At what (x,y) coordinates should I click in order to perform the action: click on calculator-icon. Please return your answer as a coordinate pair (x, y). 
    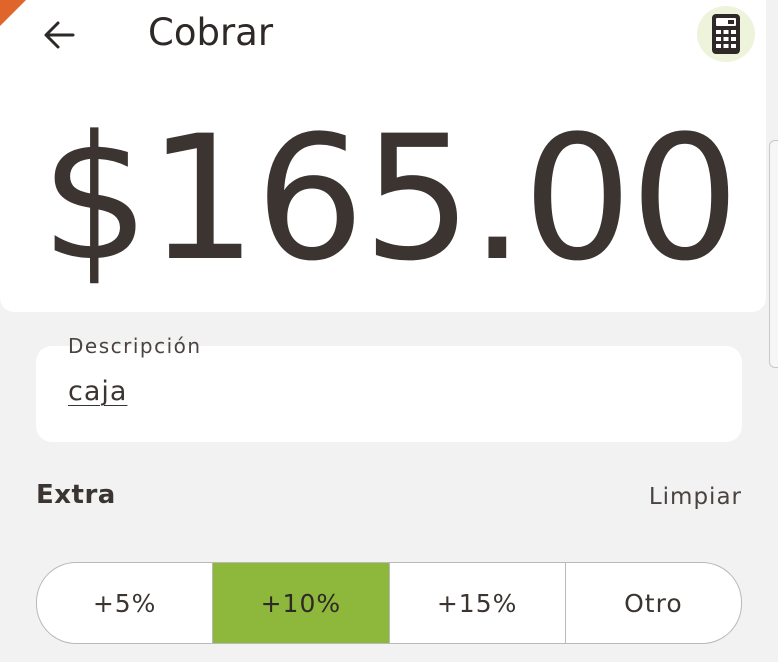
    Looking at the image, I should click on (726, 34).